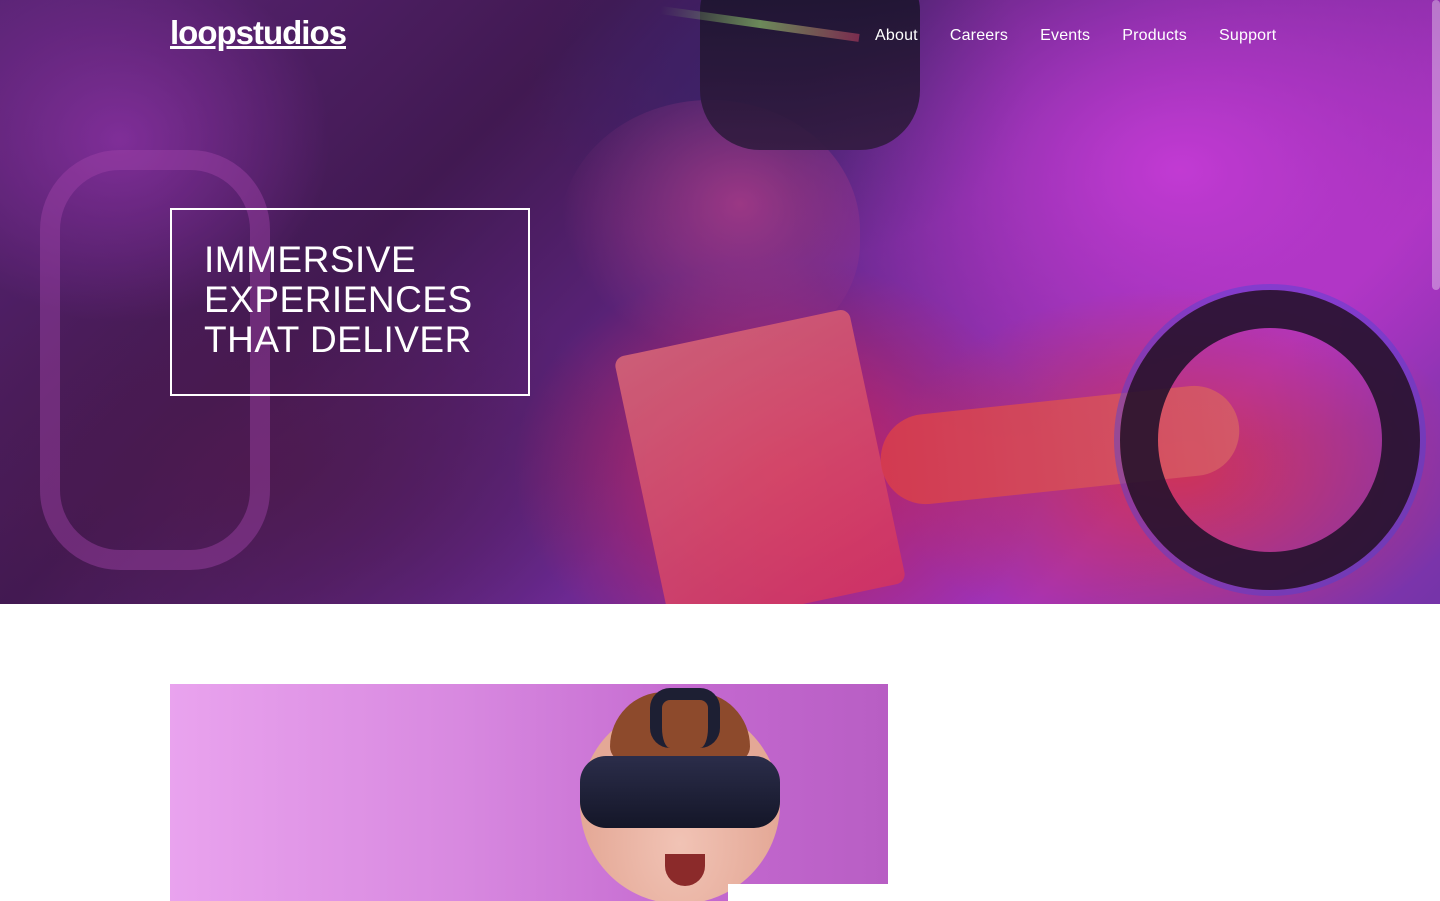 The height and width of the screenshot is (901, 1440). What do you see at coordinates (896, 36) in the screenshot?
I see `nav-link-about: About` at bounding box center [896, 36].